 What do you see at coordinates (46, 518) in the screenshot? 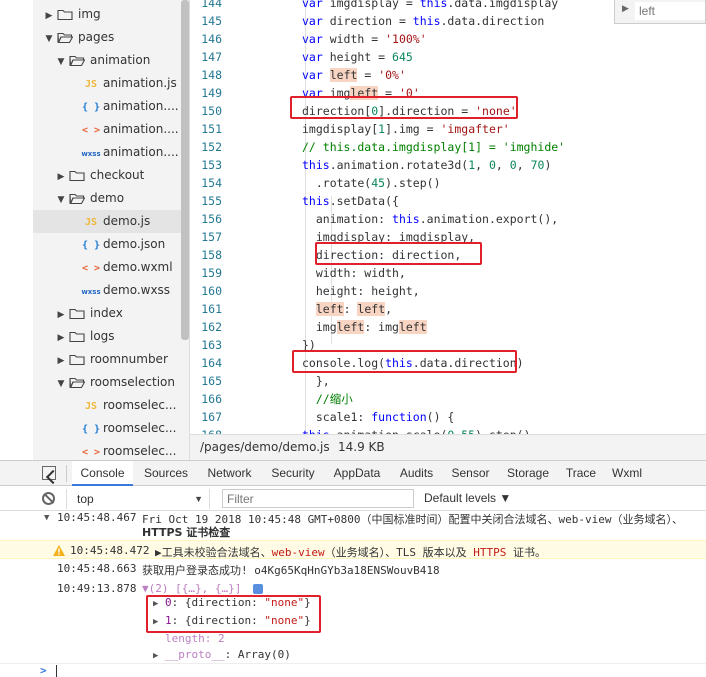
I see `chevron-down-icon: ▼` at bounding box center [46, 518].